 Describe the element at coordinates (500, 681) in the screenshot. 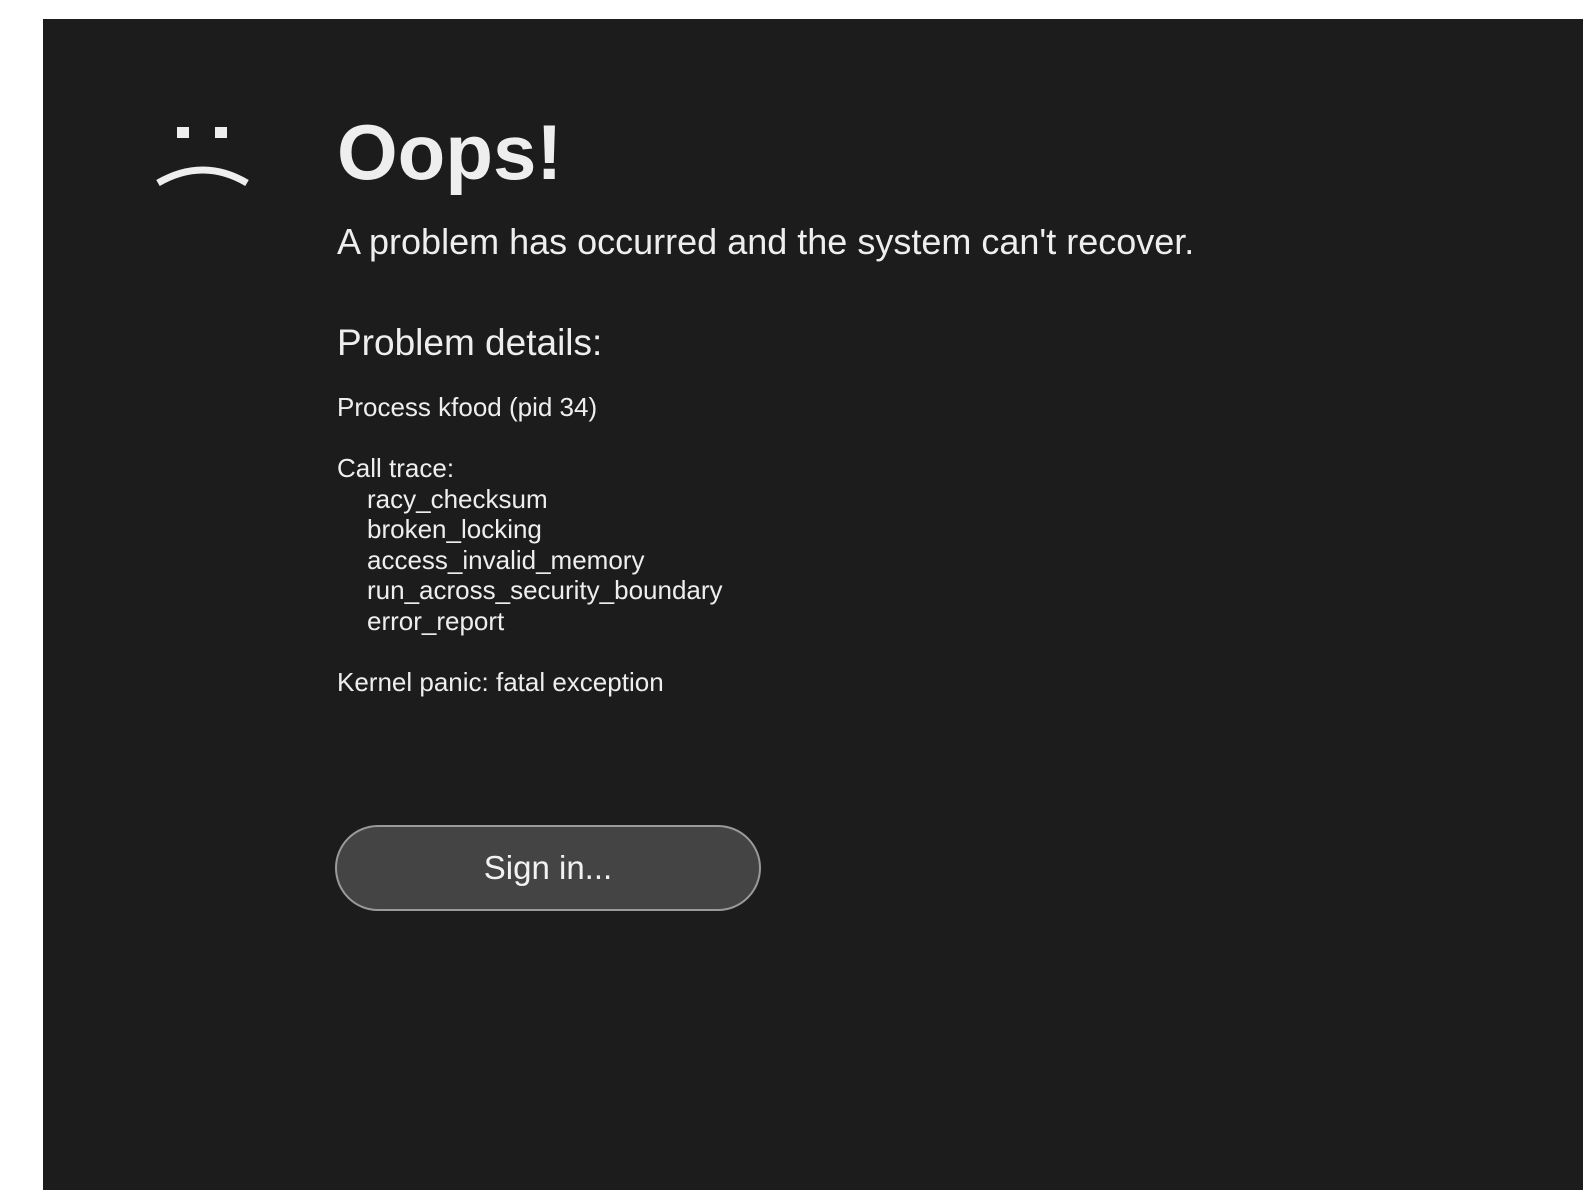

I see `kernel-panic-line: Kernel panic: fatal exception` at that location.